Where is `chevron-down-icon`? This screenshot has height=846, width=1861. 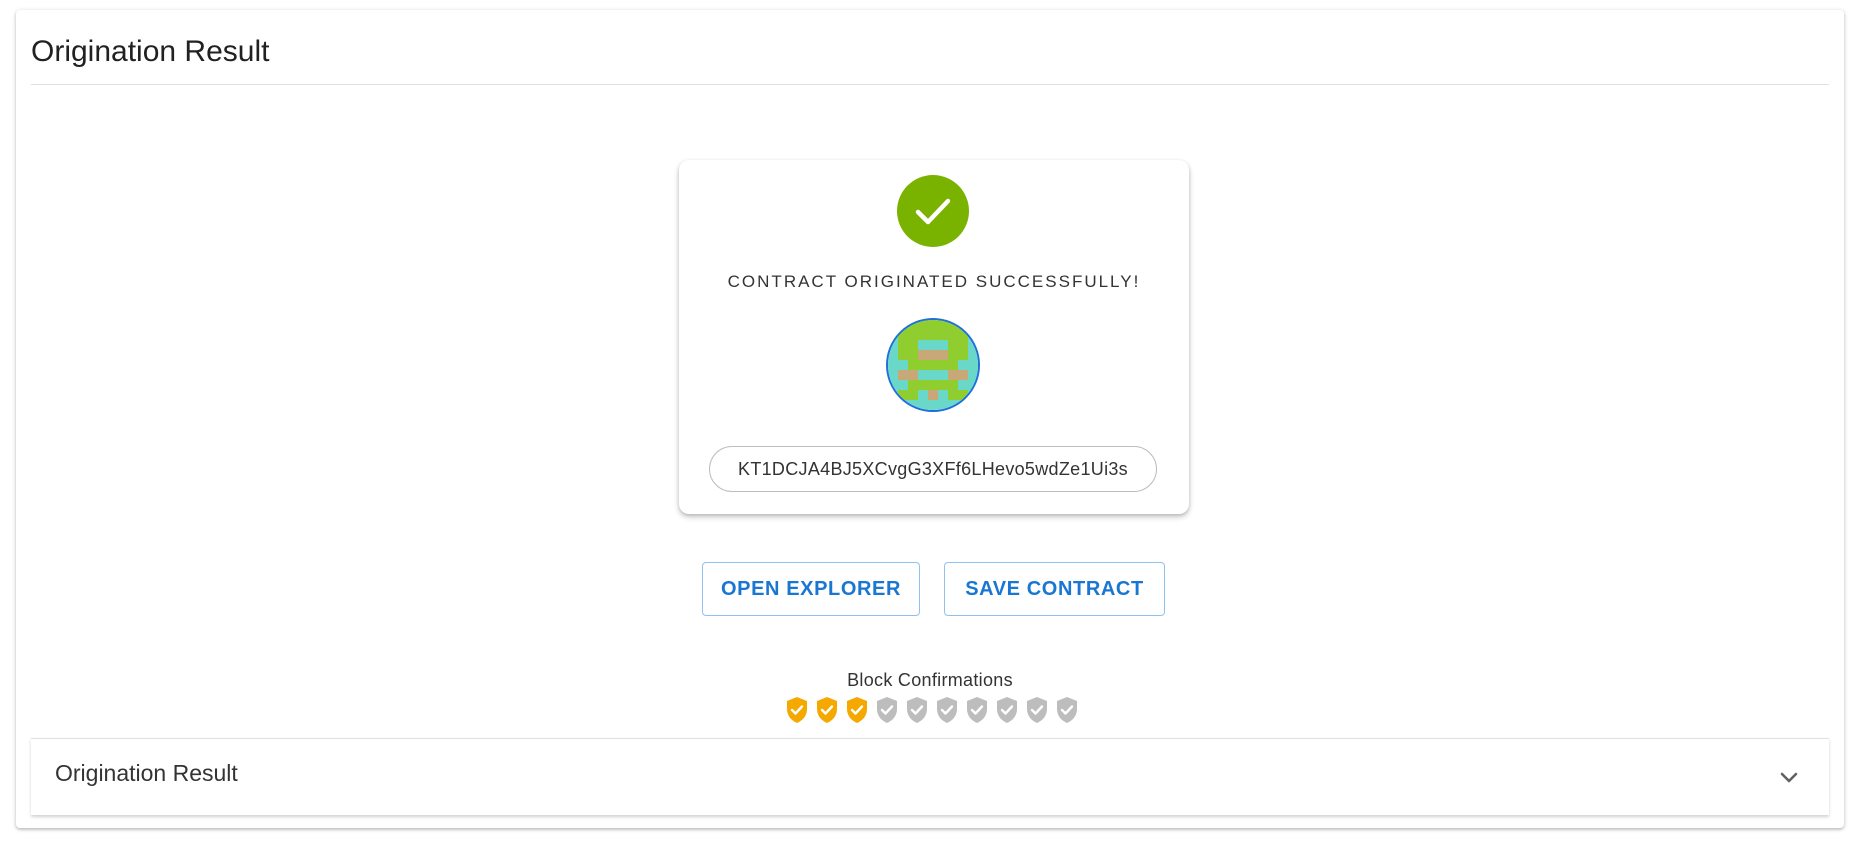 chevron-down-icon is located at coordinates (1789, 777).